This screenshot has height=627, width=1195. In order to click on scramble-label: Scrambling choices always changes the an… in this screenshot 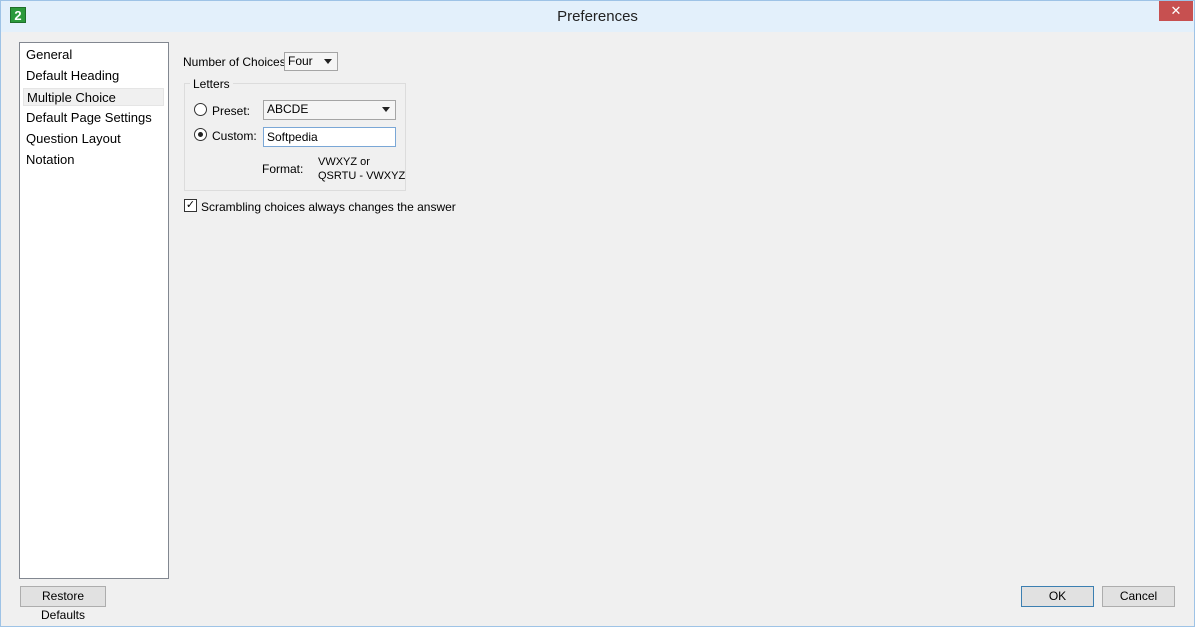, I will do `click(328, 207)`.